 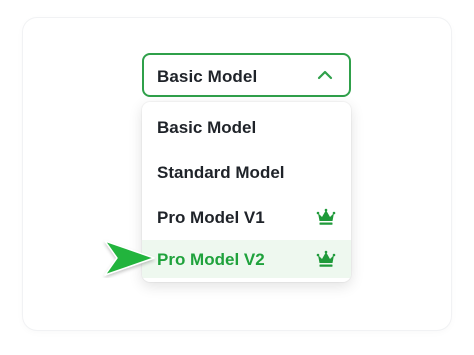 I want to click on selected-model-value: Basic Model, so click(x=207, y=76).